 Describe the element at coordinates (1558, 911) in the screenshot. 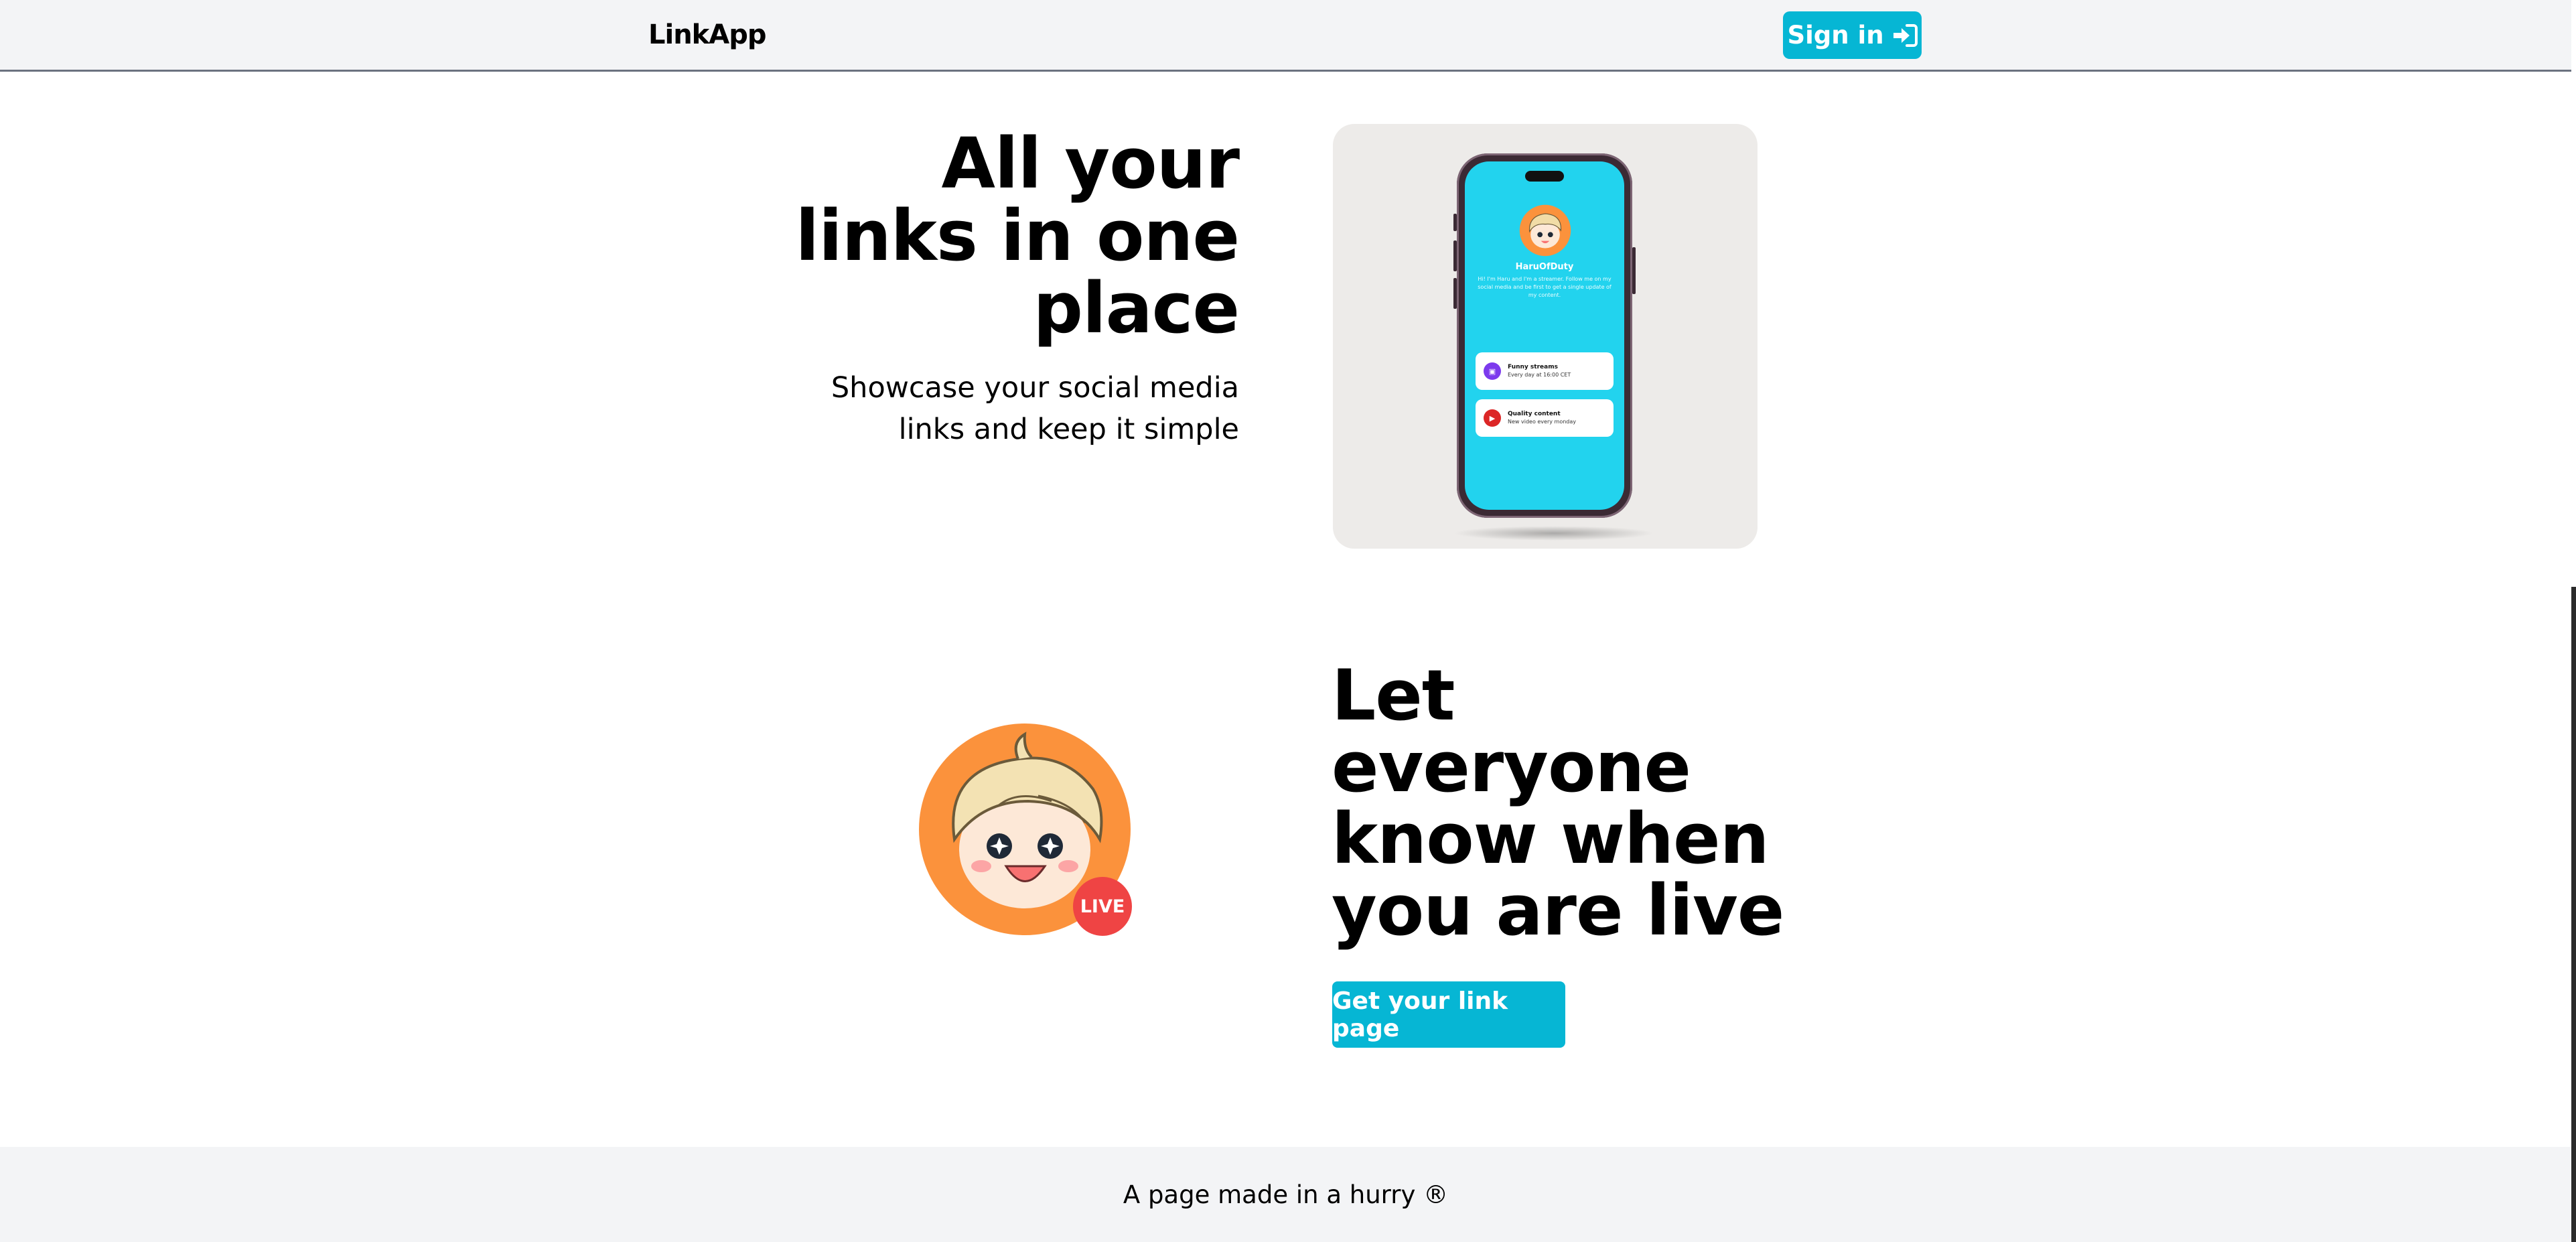

I see `live-title-line: you are live` at that location.